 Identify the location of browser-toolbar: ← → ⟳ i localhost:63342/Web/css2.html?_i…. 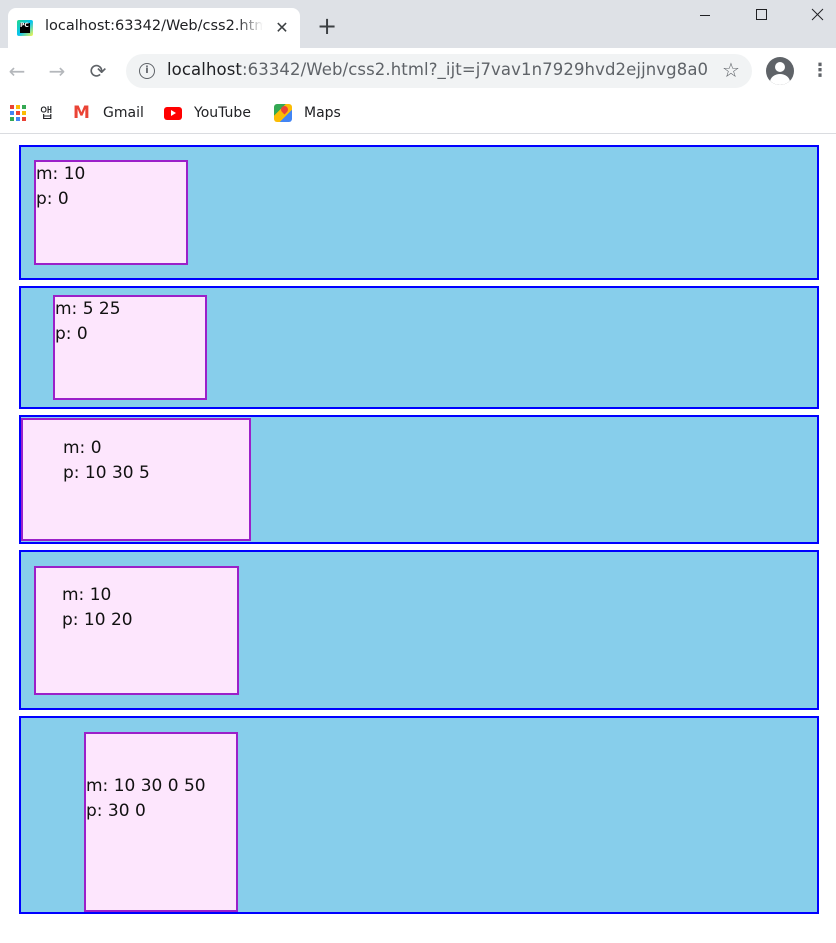
(418, 71).